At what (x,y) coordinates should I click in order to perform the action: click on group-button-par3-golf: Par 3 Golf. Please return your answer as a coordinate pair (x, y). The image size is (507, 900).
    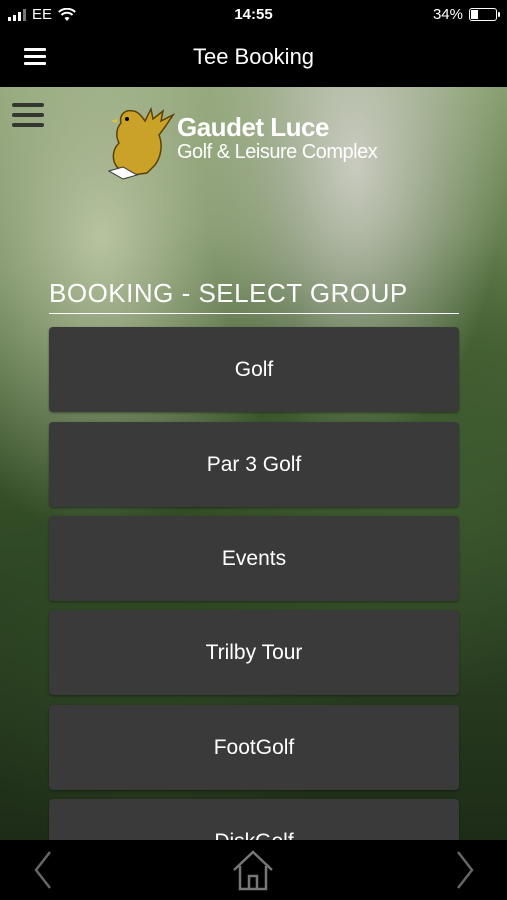
    Looking at the image, I should click on (254, 464).